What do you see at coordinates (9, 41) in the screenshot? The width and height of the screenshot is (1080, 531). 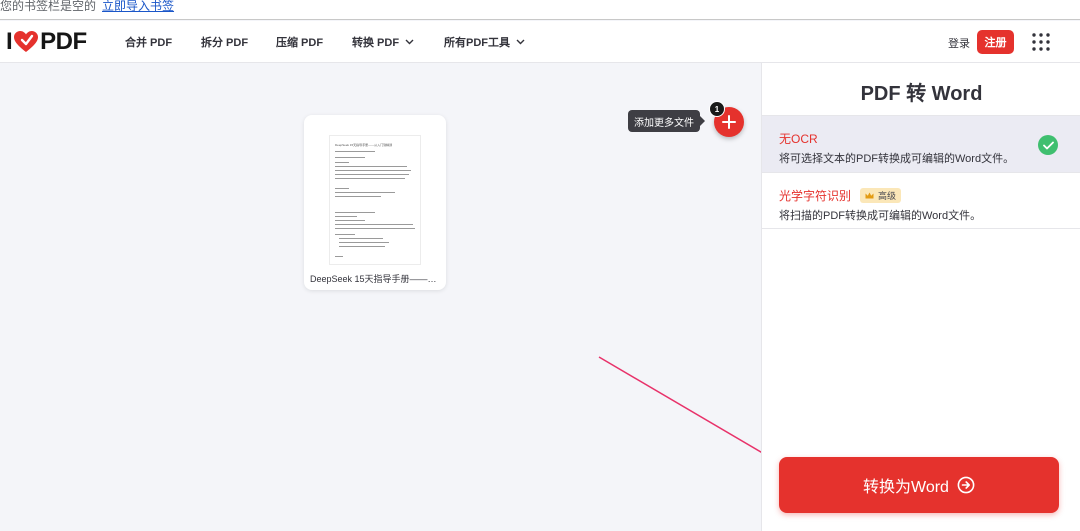 I see `logo-letter-i: I` at bounding box center [9, 41].